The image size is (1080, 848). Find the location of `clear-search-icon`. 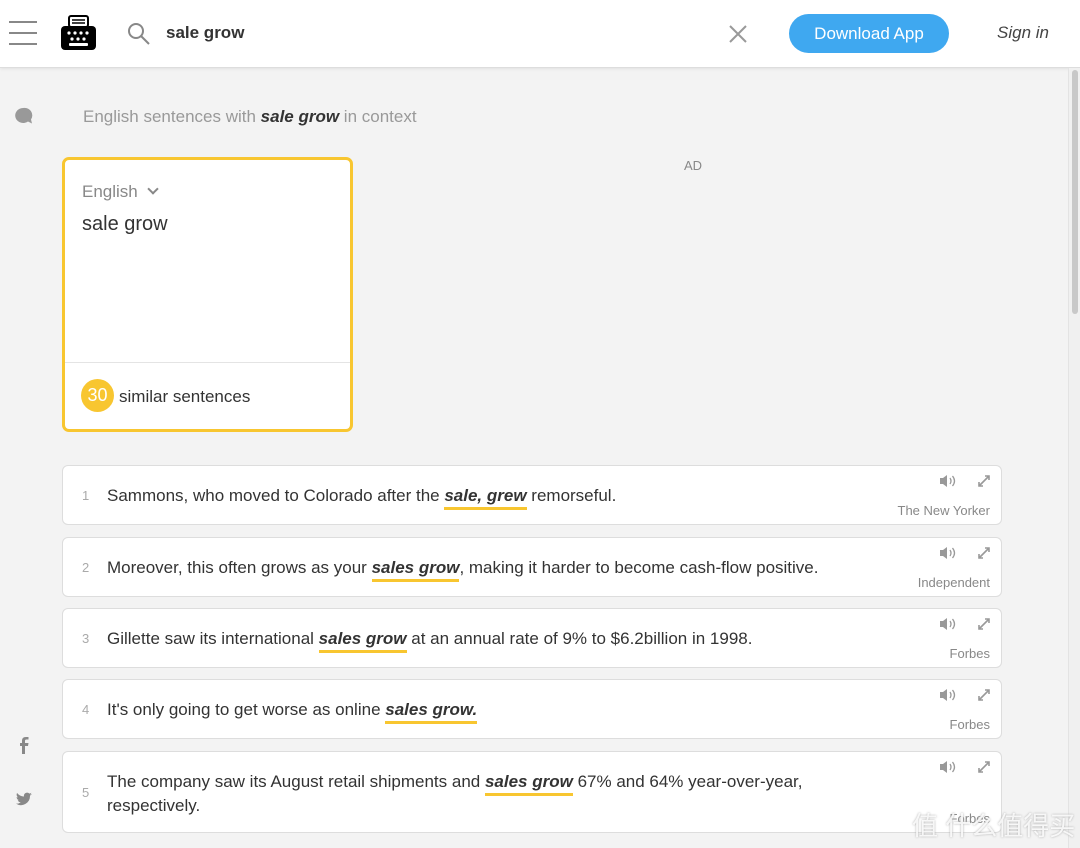

clear-search-icon is located at coordinates (738, 34).